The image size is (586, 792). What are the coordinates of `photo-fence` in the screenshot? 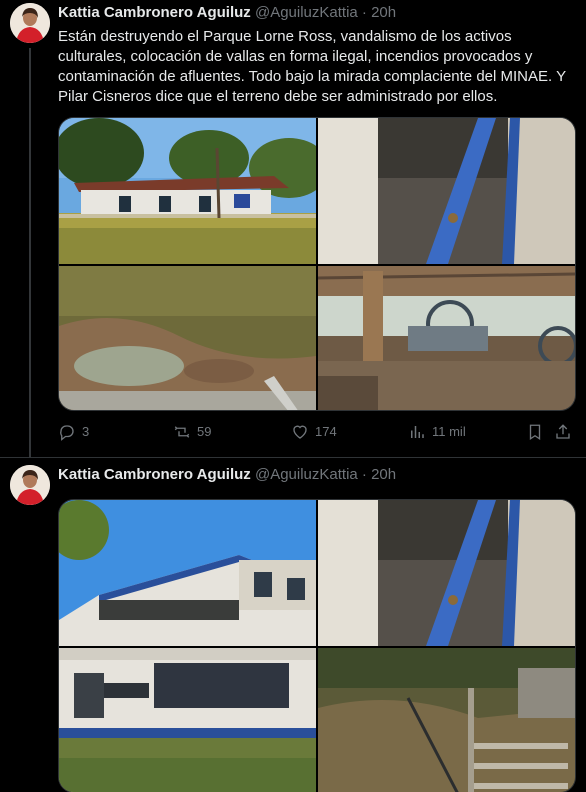 It's located at (447, 720).